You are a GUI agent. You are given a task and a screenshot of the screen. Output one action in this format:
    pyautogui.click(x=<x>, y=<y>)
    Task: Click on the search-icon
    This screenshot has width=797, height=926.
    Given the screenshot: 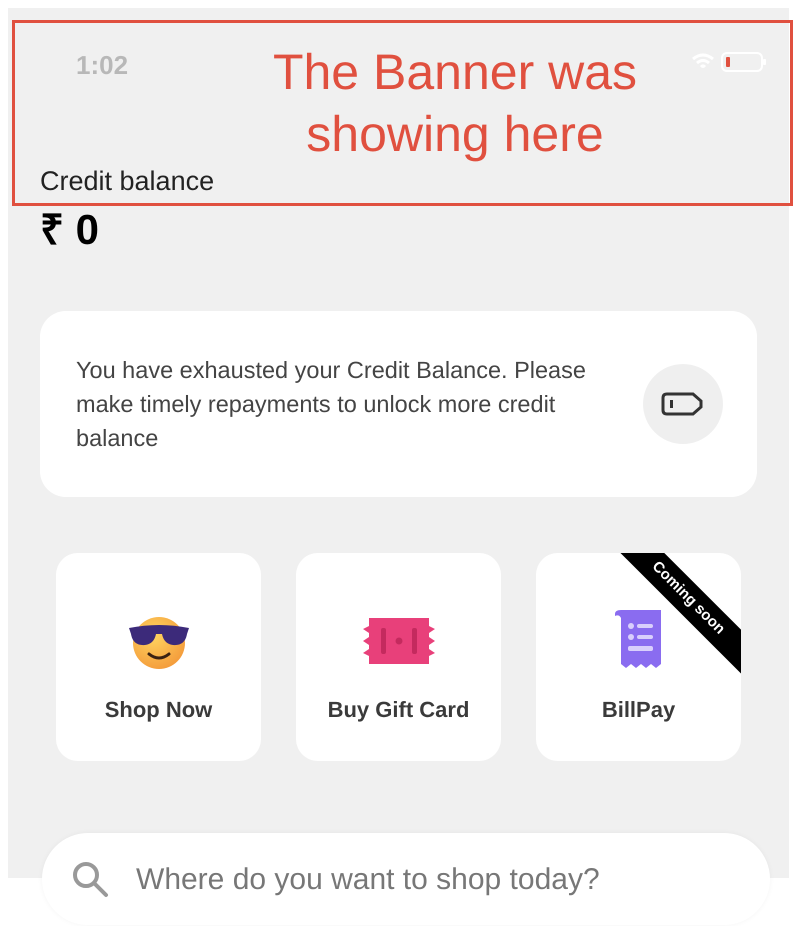 What is the action you would take?
    pyautogui.click(x=90, y=879)
    